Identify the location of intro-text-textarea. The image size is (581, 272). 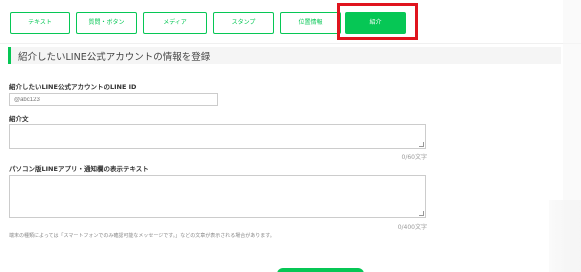
(217, 136).